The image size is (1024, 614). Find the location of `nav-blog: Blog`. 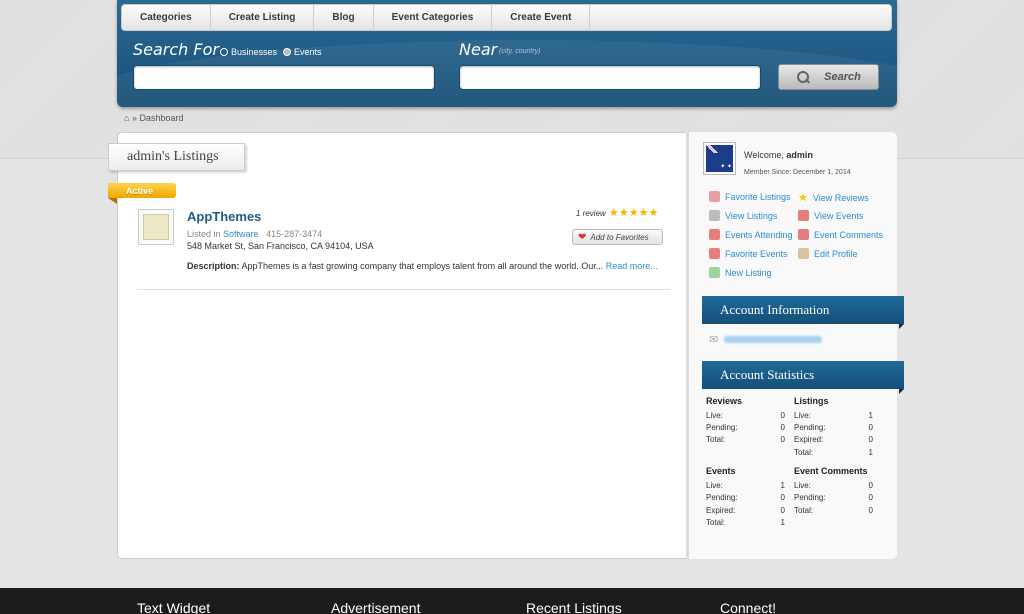

nav-blog: Blog is located at coordinates (344, 17).